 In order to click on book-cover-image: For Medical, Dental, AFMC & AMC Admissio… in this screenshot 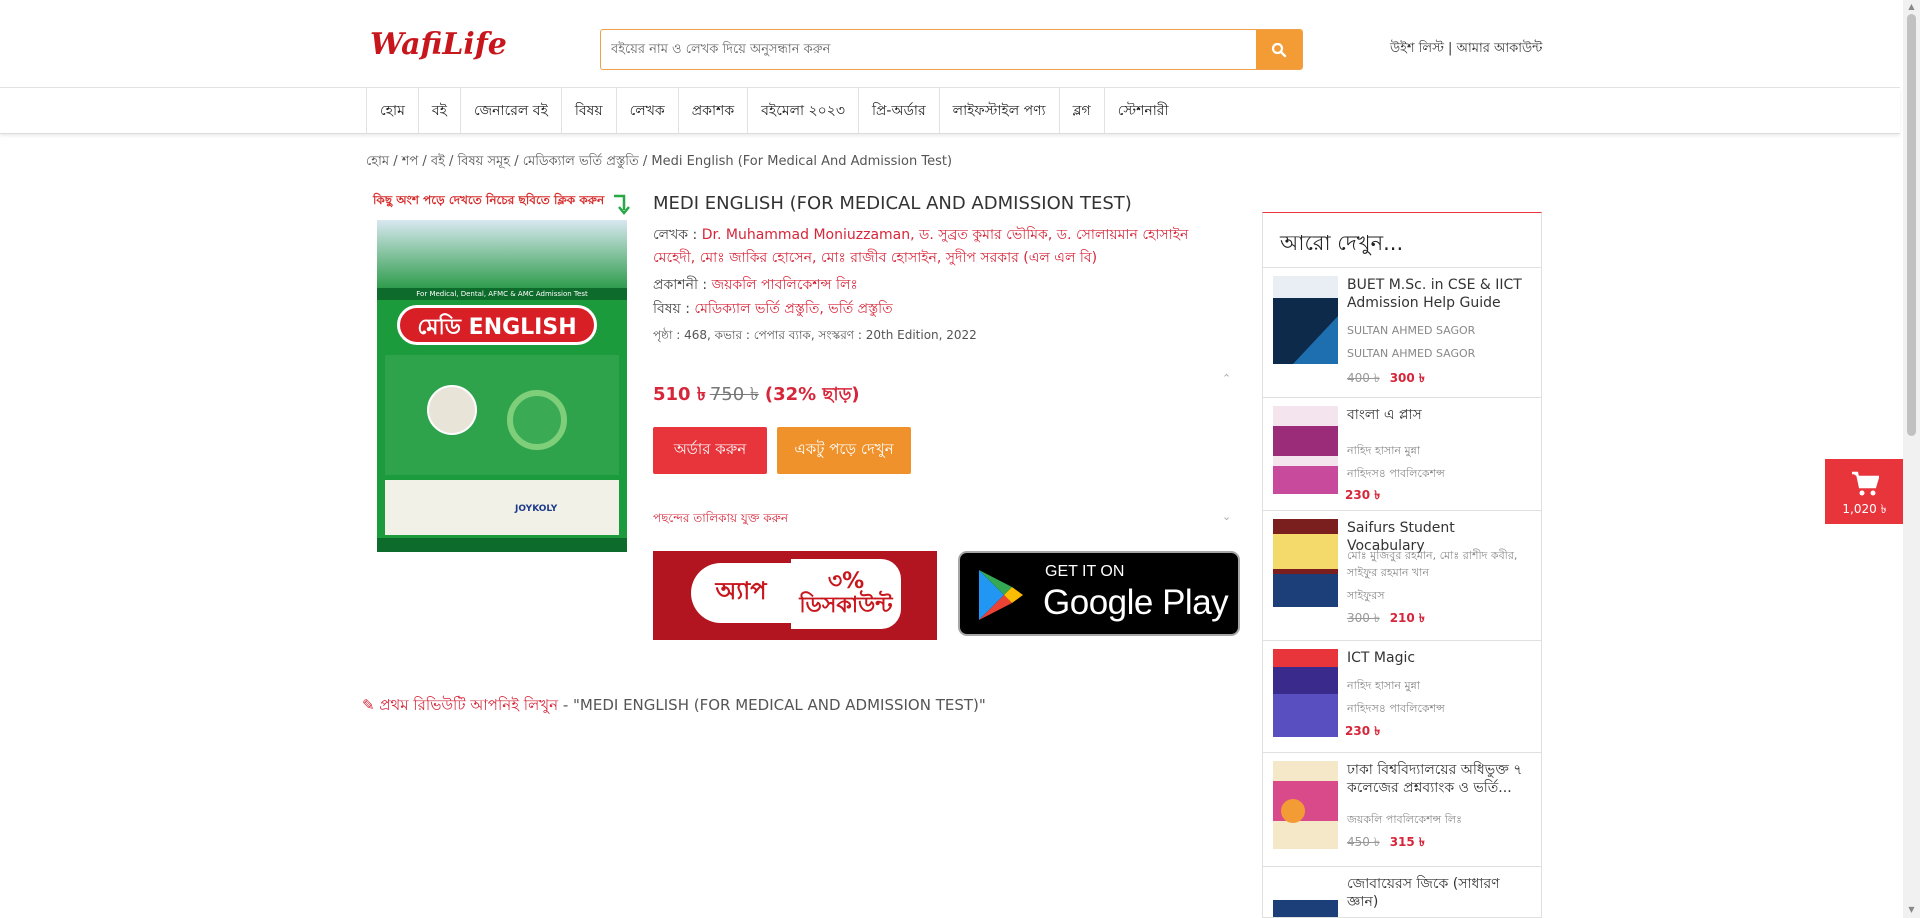, I will do `click(502, 386)`.